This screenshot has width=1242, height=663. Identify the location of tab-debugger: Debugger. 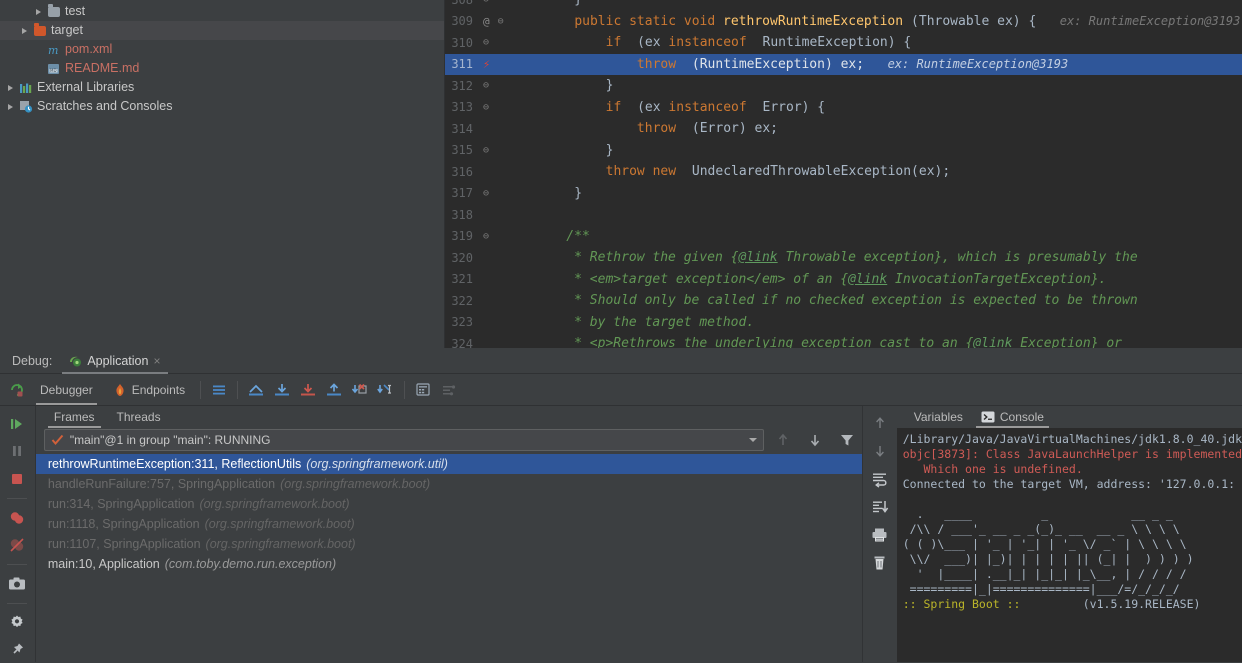
(66, 389).